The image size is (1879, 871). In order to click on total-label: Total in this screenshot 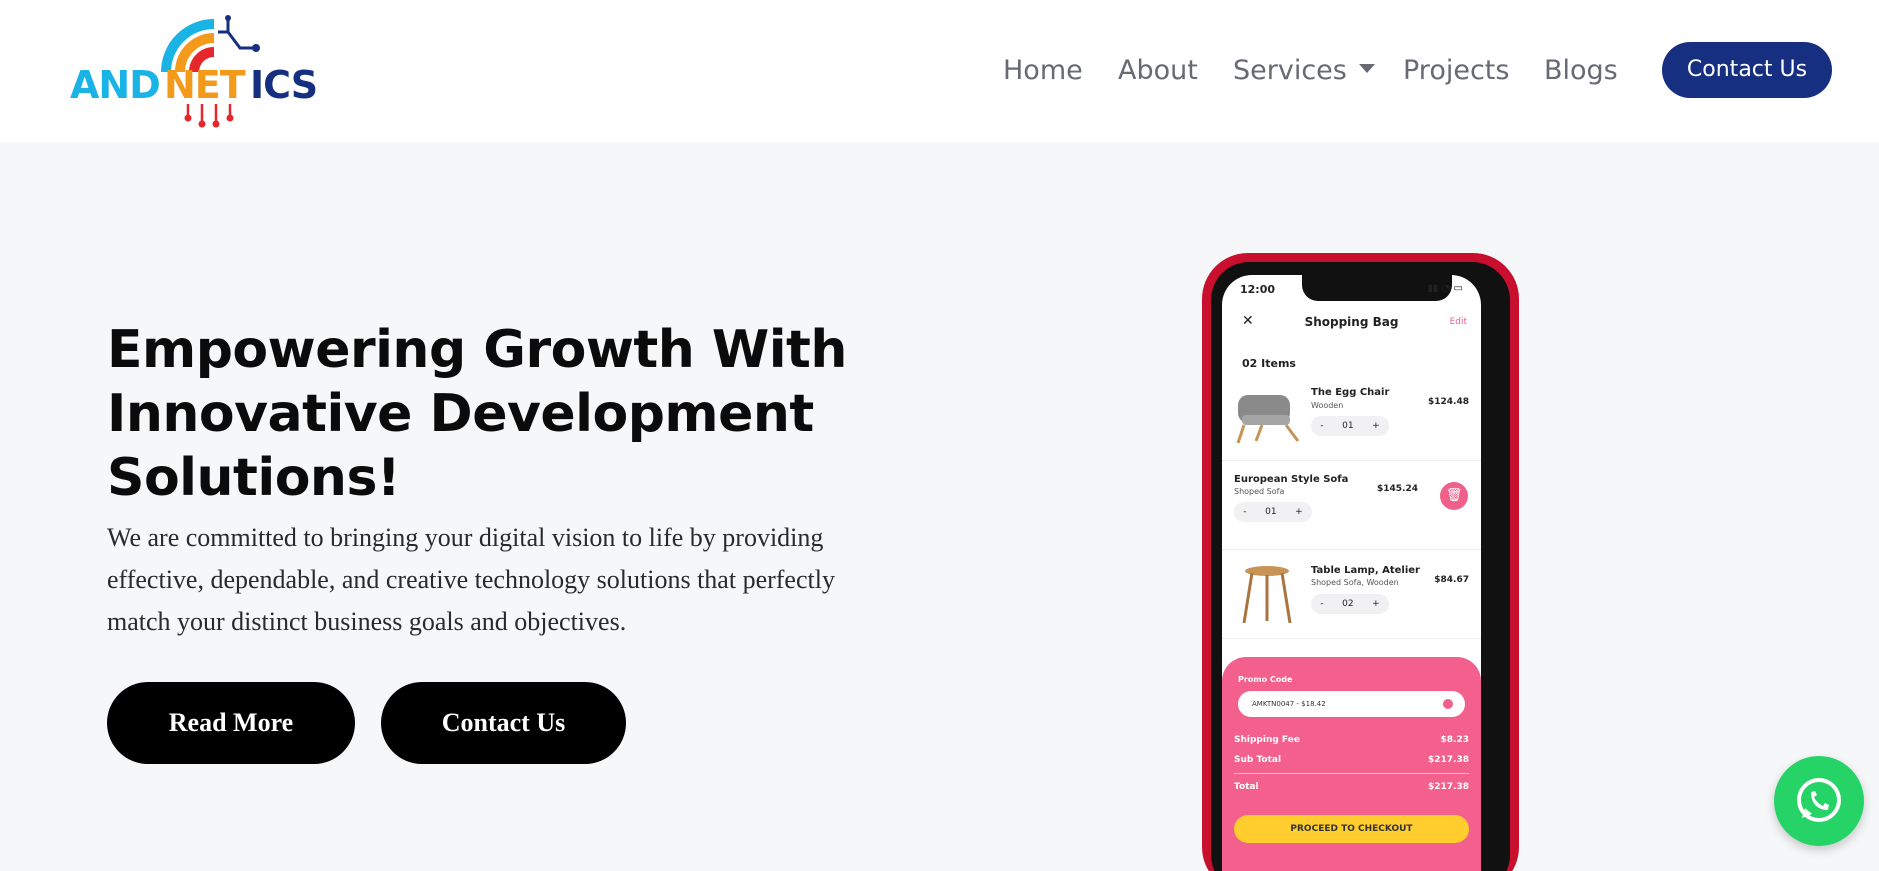, I will do `click(1246, 787)`.